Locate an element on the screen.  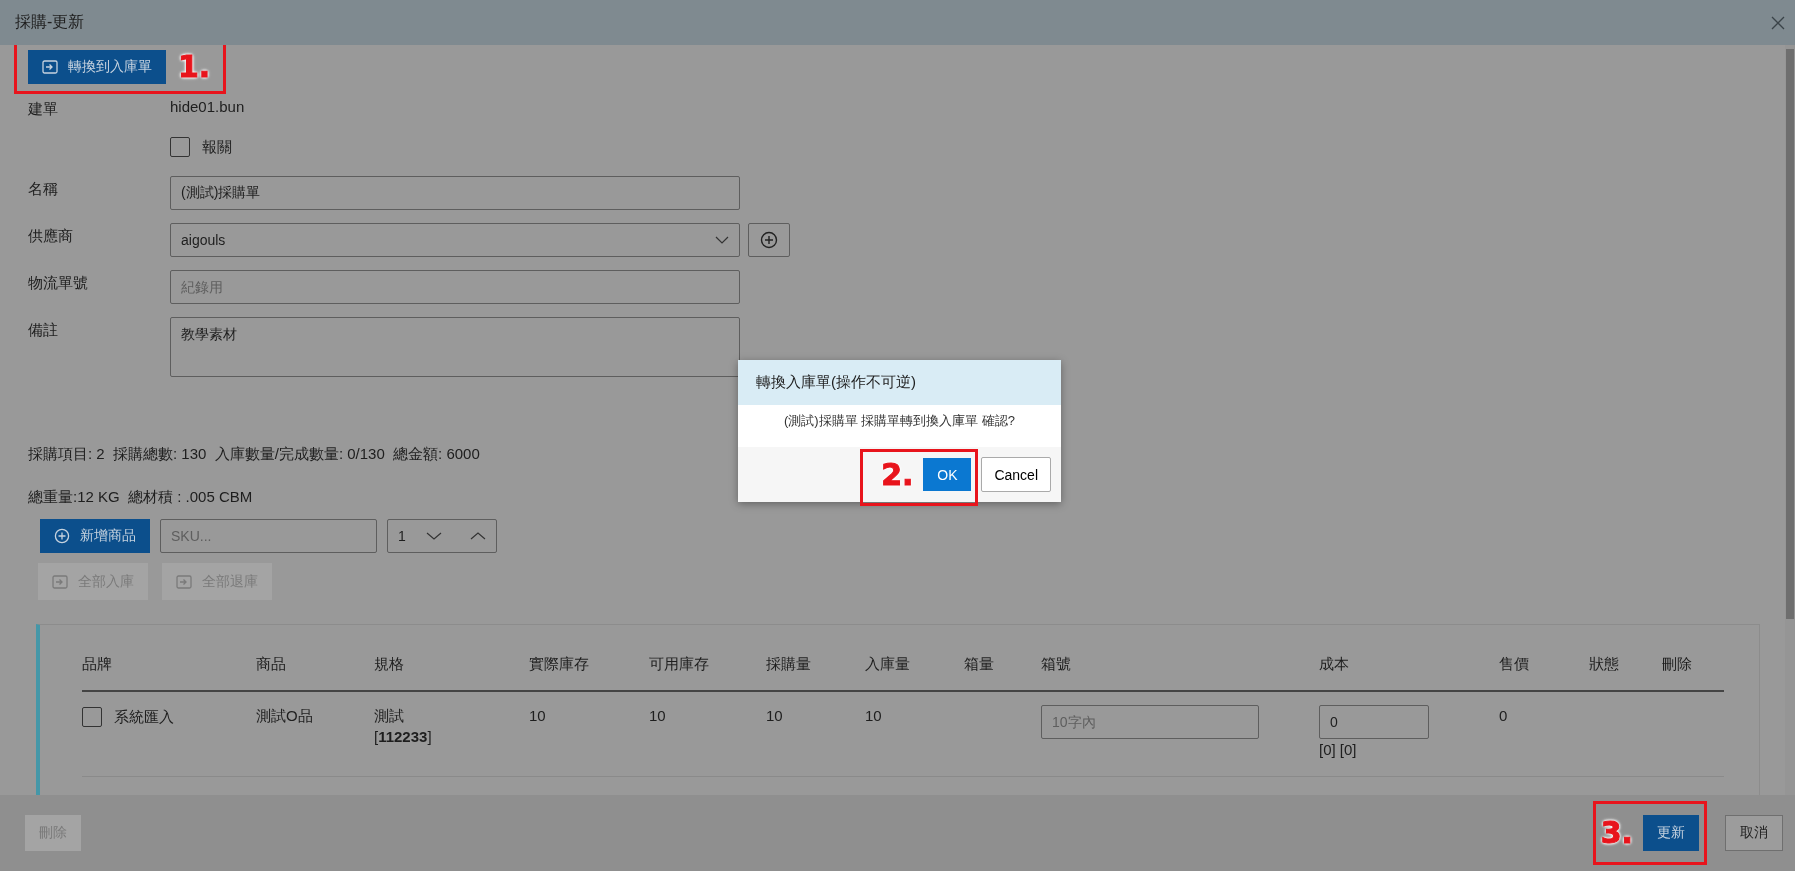
input-field: 紀錄用 is located at coordinates (455, 287).